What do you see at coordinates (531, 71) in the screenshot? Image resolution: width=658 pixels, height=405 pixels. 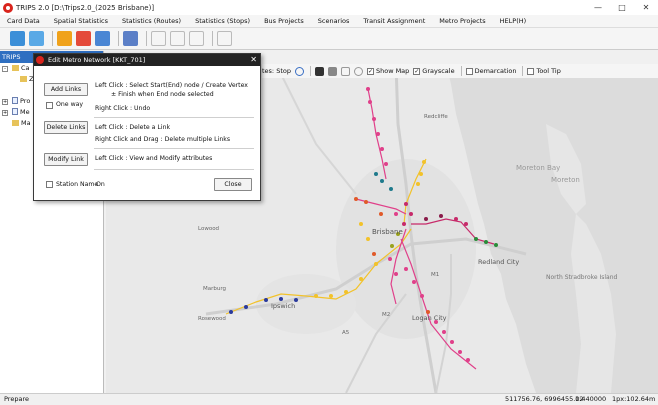 I see `tool-tip-checkbox` at bounding box center [531, 71].